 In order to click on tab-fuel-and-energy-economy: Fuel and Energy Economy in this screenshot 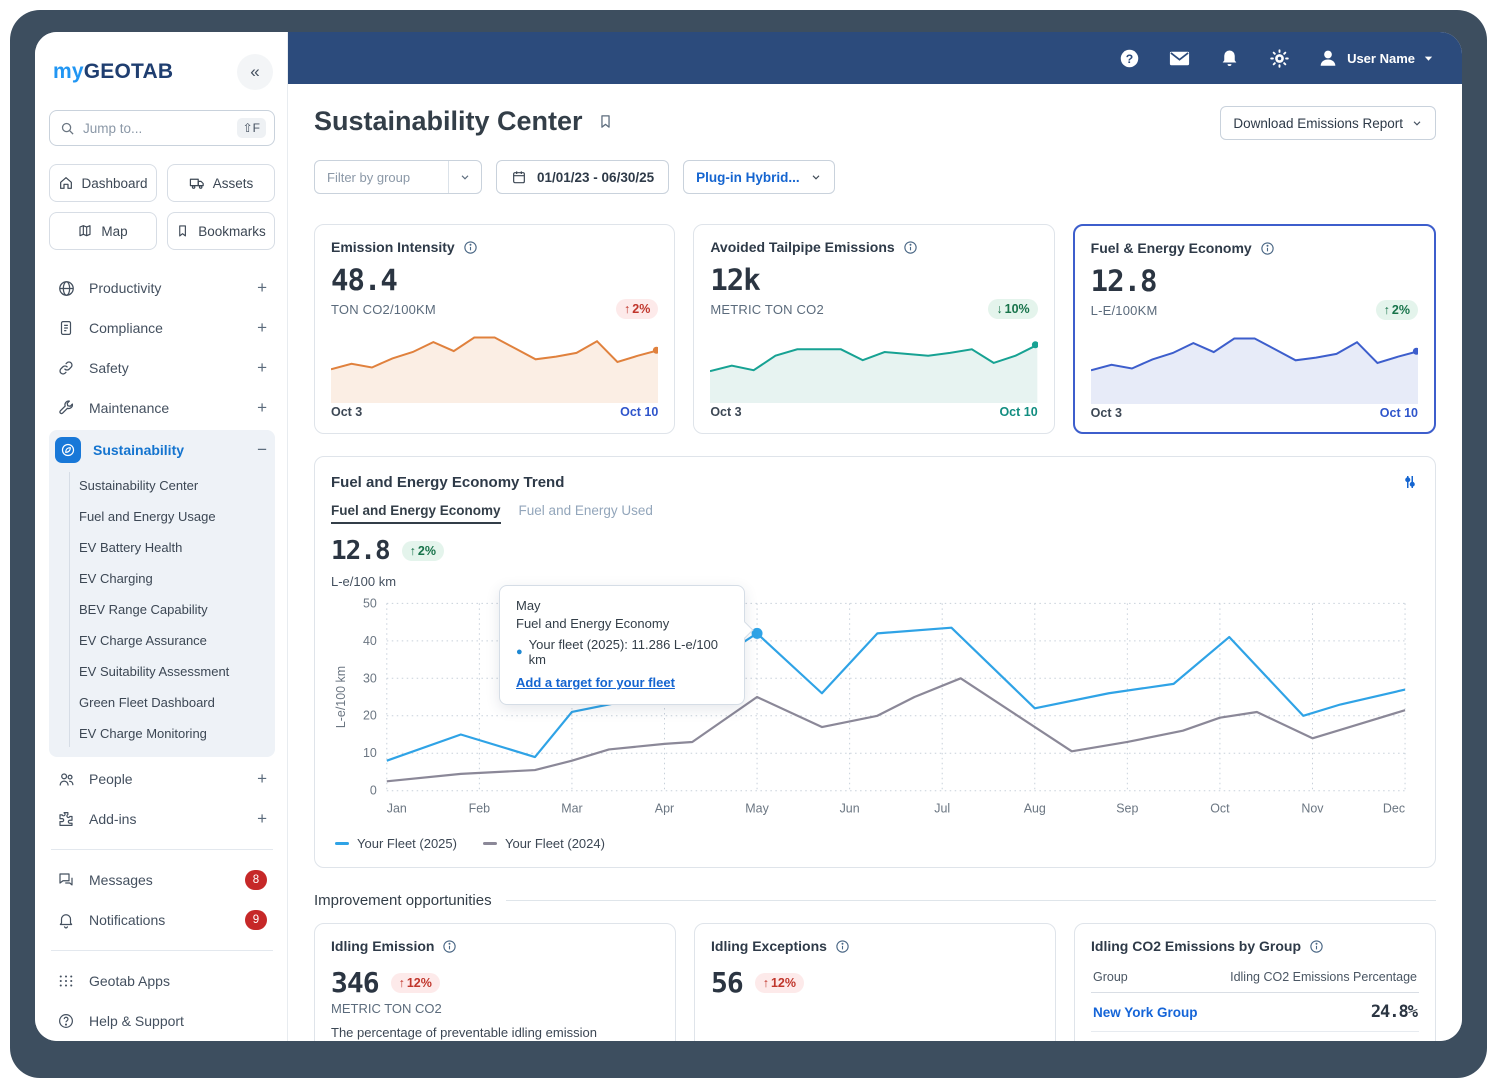, I will do `click(416, 513)`.